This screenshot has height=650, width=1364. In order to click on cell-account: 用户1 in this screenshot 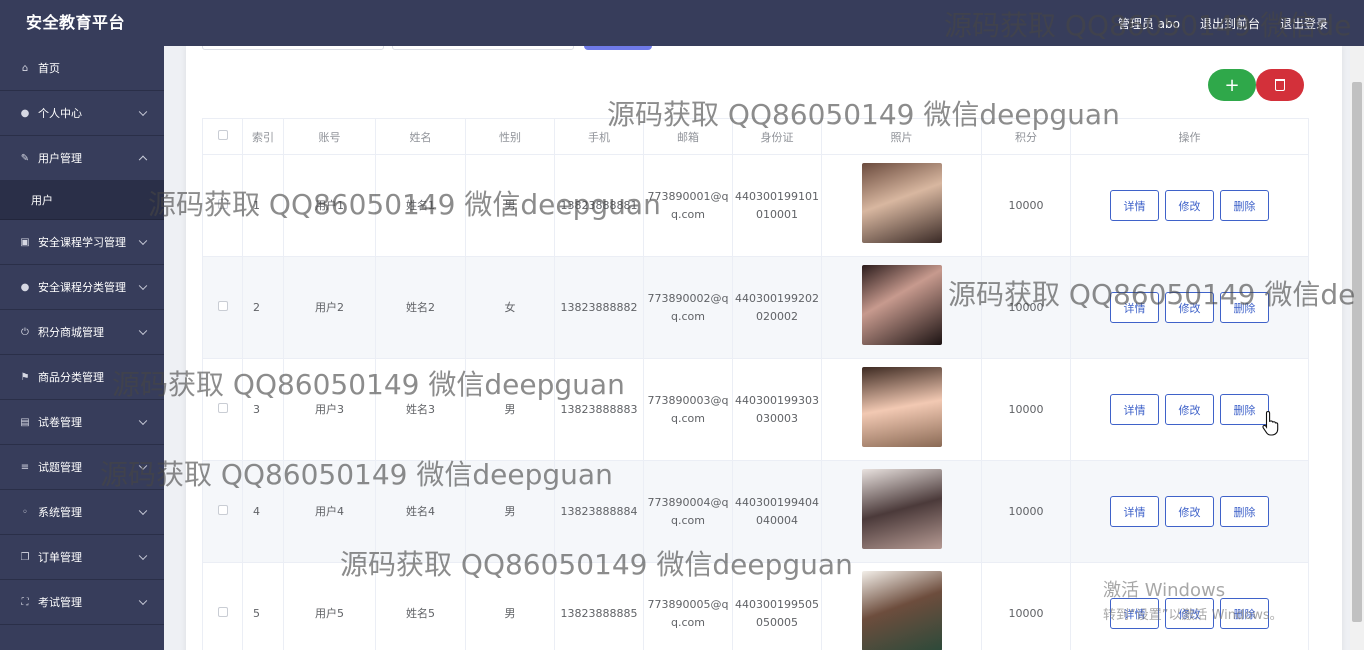, I will do `click(329, 205)`.